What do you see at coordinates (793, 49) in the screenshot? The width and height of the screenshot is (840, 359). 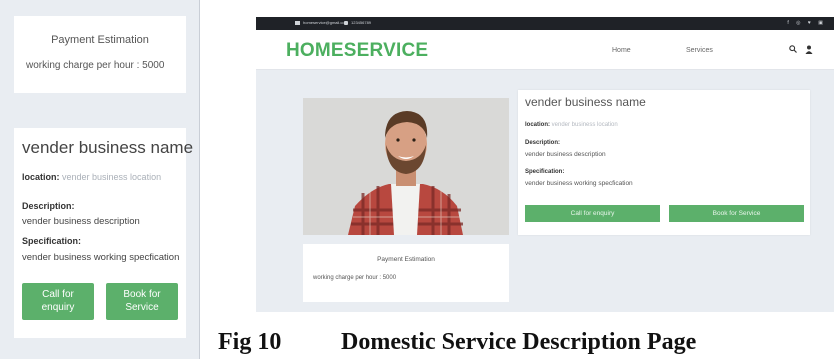 I see `search-icon` at bounding box center [793, 49].